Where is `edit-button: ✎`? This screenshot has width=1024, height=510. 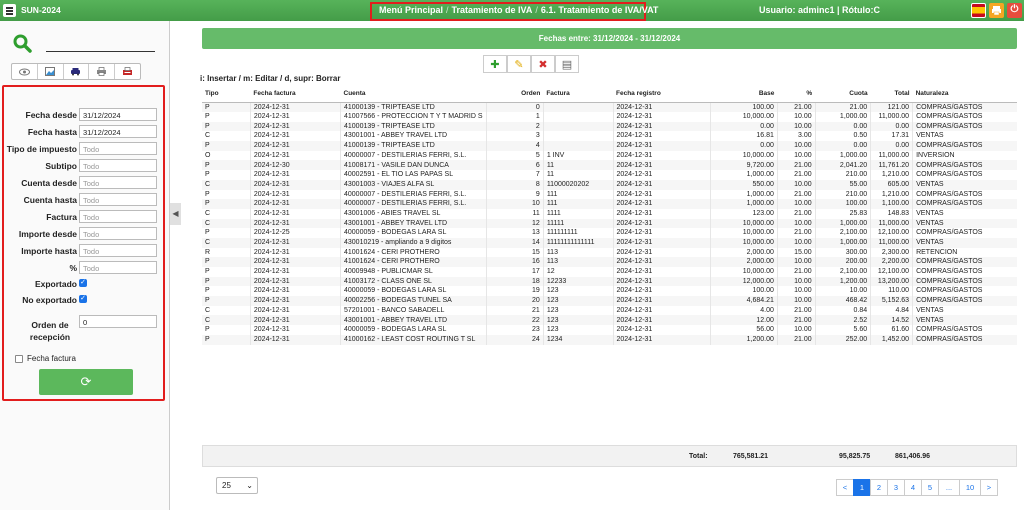 edit-button: ✎ is located at coordinates (519, 64).